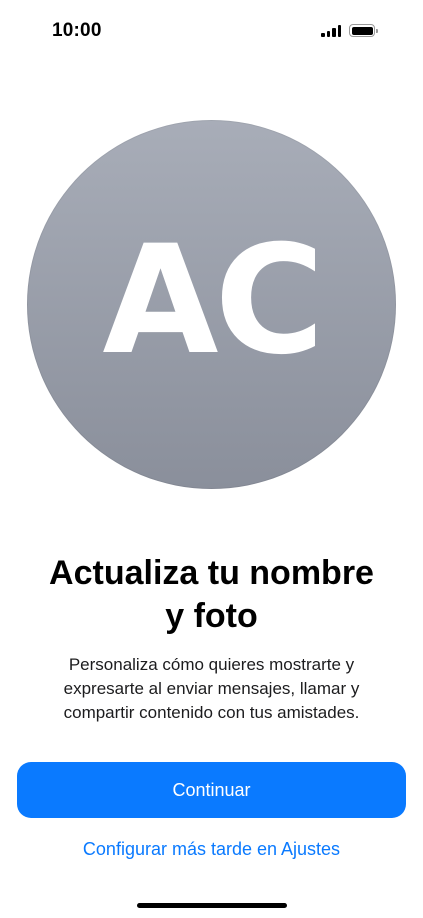 This screenshot has width=423, height=918. I want to click on title-line-1: Actualiza tu nombre, so click(211, 573).